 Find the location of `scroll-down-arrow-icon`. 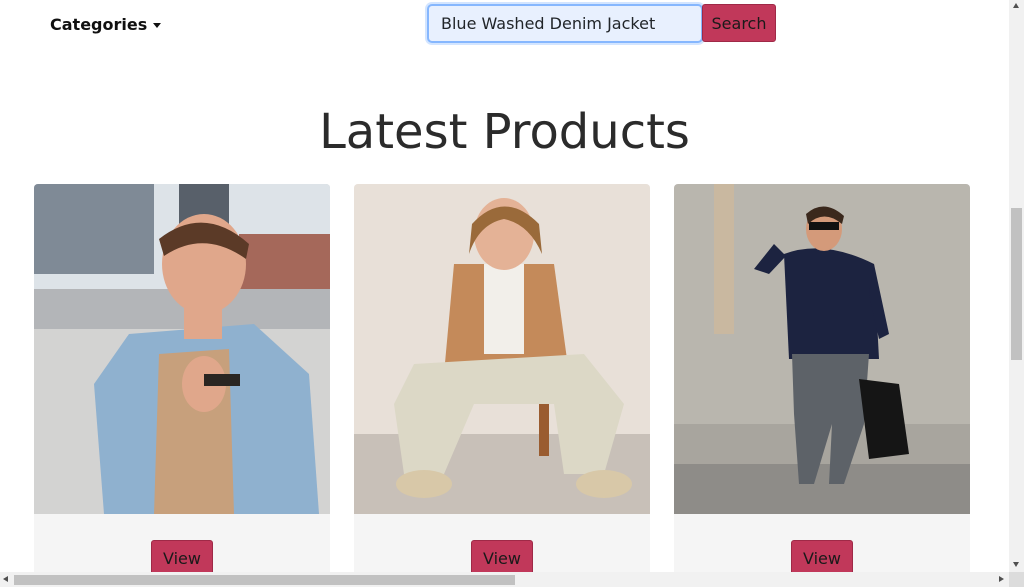

scroll-down-arrow-icon is located at coordinates (1016, 564).